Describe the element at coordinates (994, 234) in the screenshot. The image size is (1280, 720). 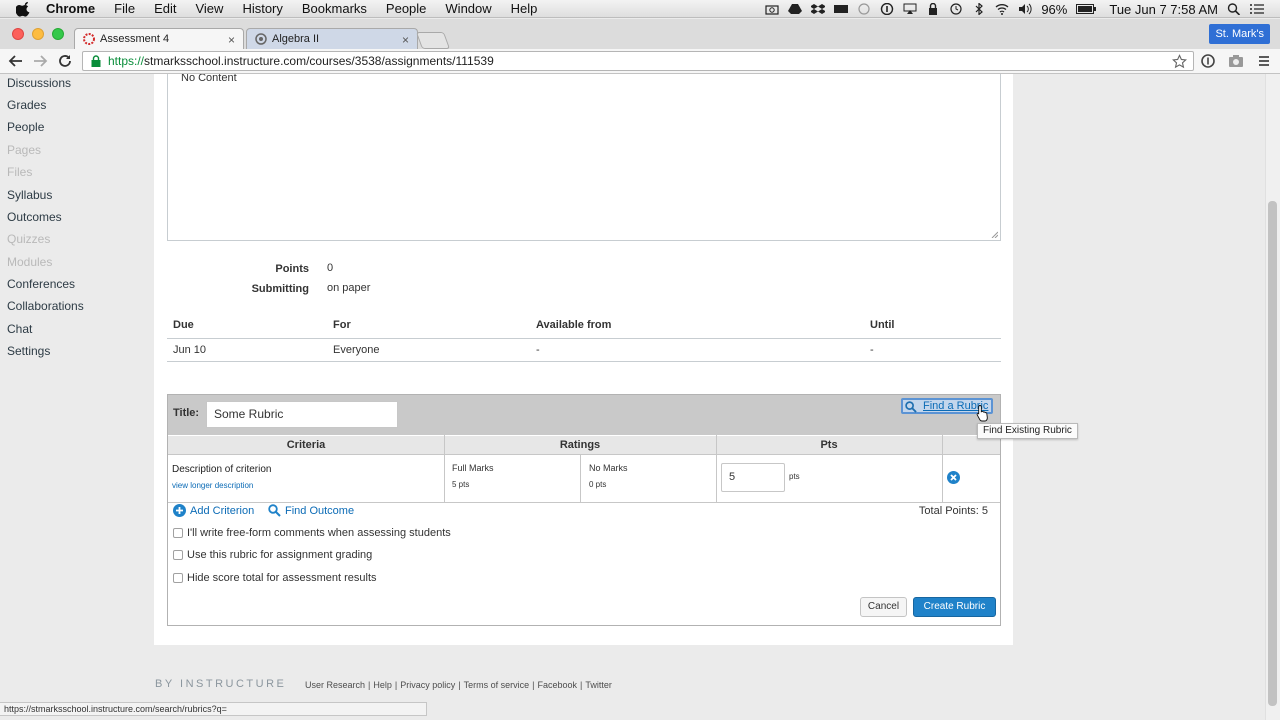
I see `resize-handle-icon` at that location.